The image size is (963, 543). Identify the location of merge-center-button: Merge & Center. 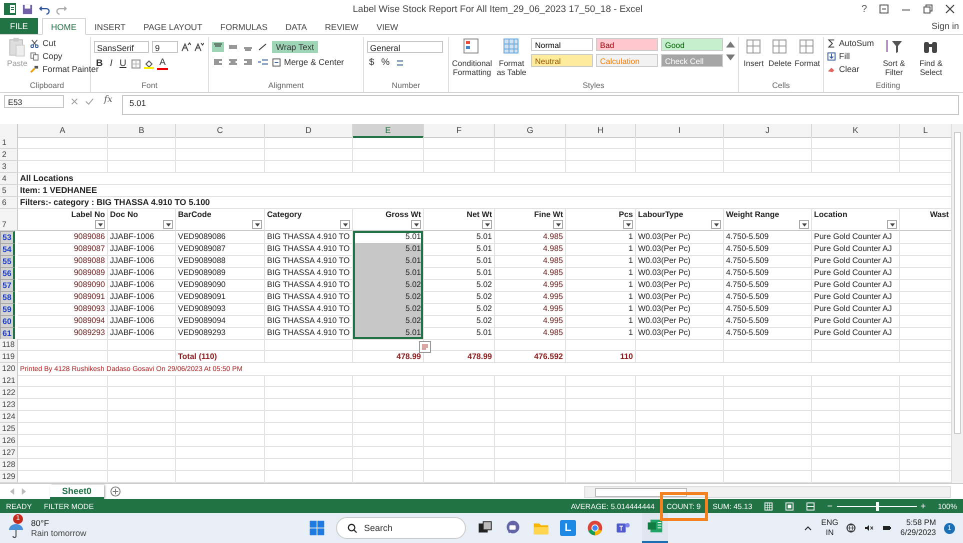
(308, 62).